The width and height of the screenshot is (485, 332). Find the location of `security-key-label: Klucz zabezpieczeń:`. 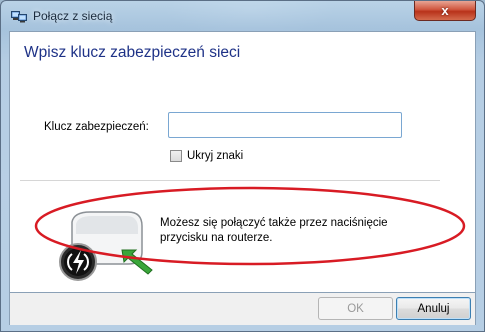

security-key-label: Klucz zabezpieczeń: is located at coordinates (96, 127).